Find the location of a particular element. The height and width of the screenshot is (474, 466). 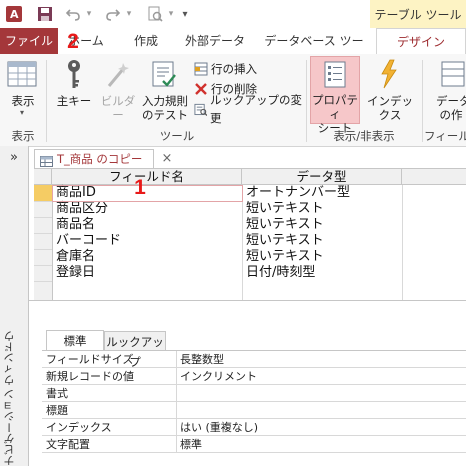

document-close-icon: × is located at coordinates (167, 159).